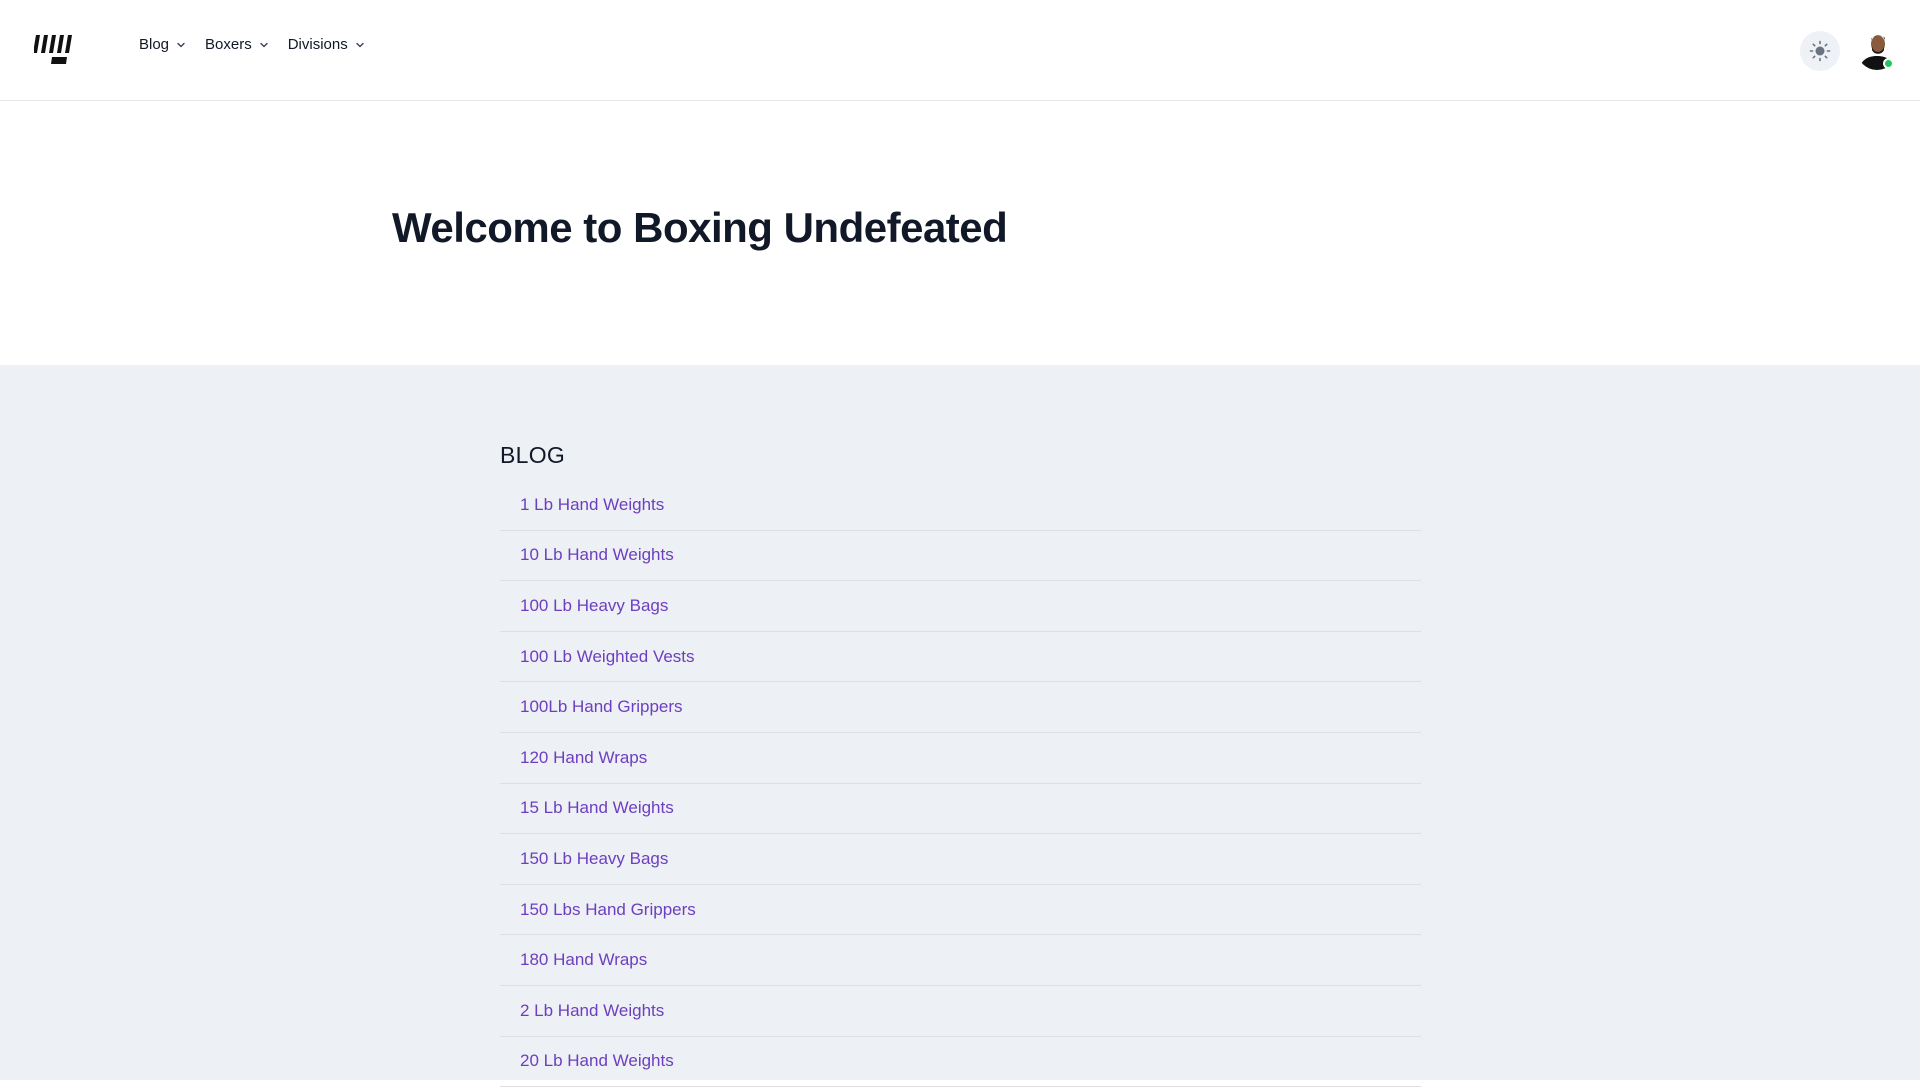 The width and height of the screenshot is (1920, 1087). Describe the element at coordinates (700, 227) in the screenshot. I see `page-title: Welcome to Boxing Undefeated` at that location.